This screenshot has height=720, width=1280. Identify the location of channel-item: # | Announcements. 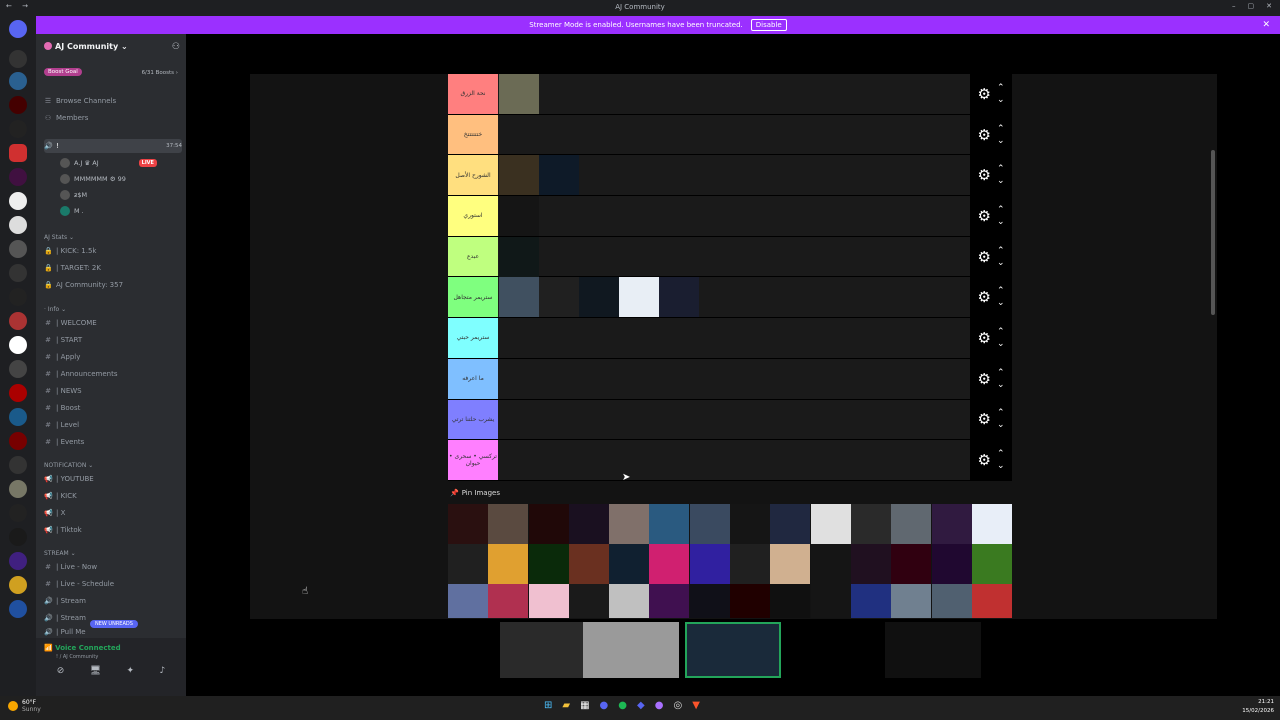
(113, 374).